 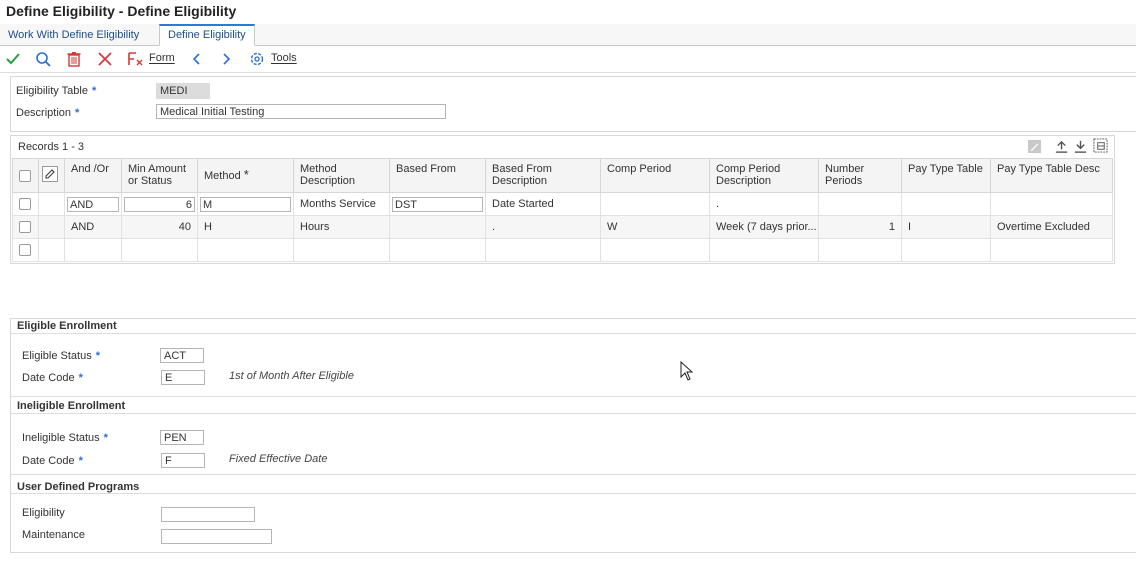 What do you see at coordinates (341, 204) in the screenshot?
I see `method-description-cell: Months Service` at bounding box center [341, 204].